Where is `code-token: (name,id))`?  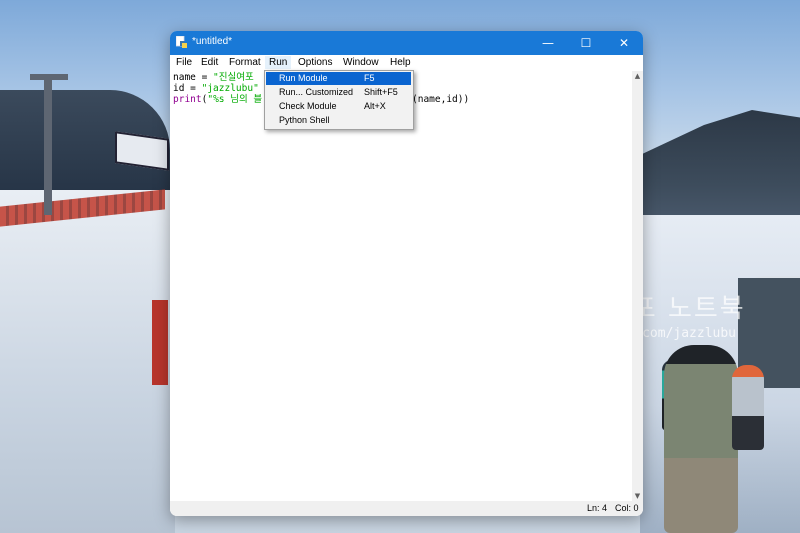
code-token: (name,id)) is located at coordinates (441, 99).